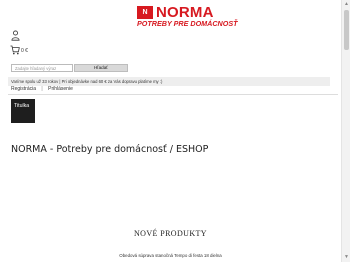  I want to click on page-scrollbar: ▲ ▼, so click(345, 131).